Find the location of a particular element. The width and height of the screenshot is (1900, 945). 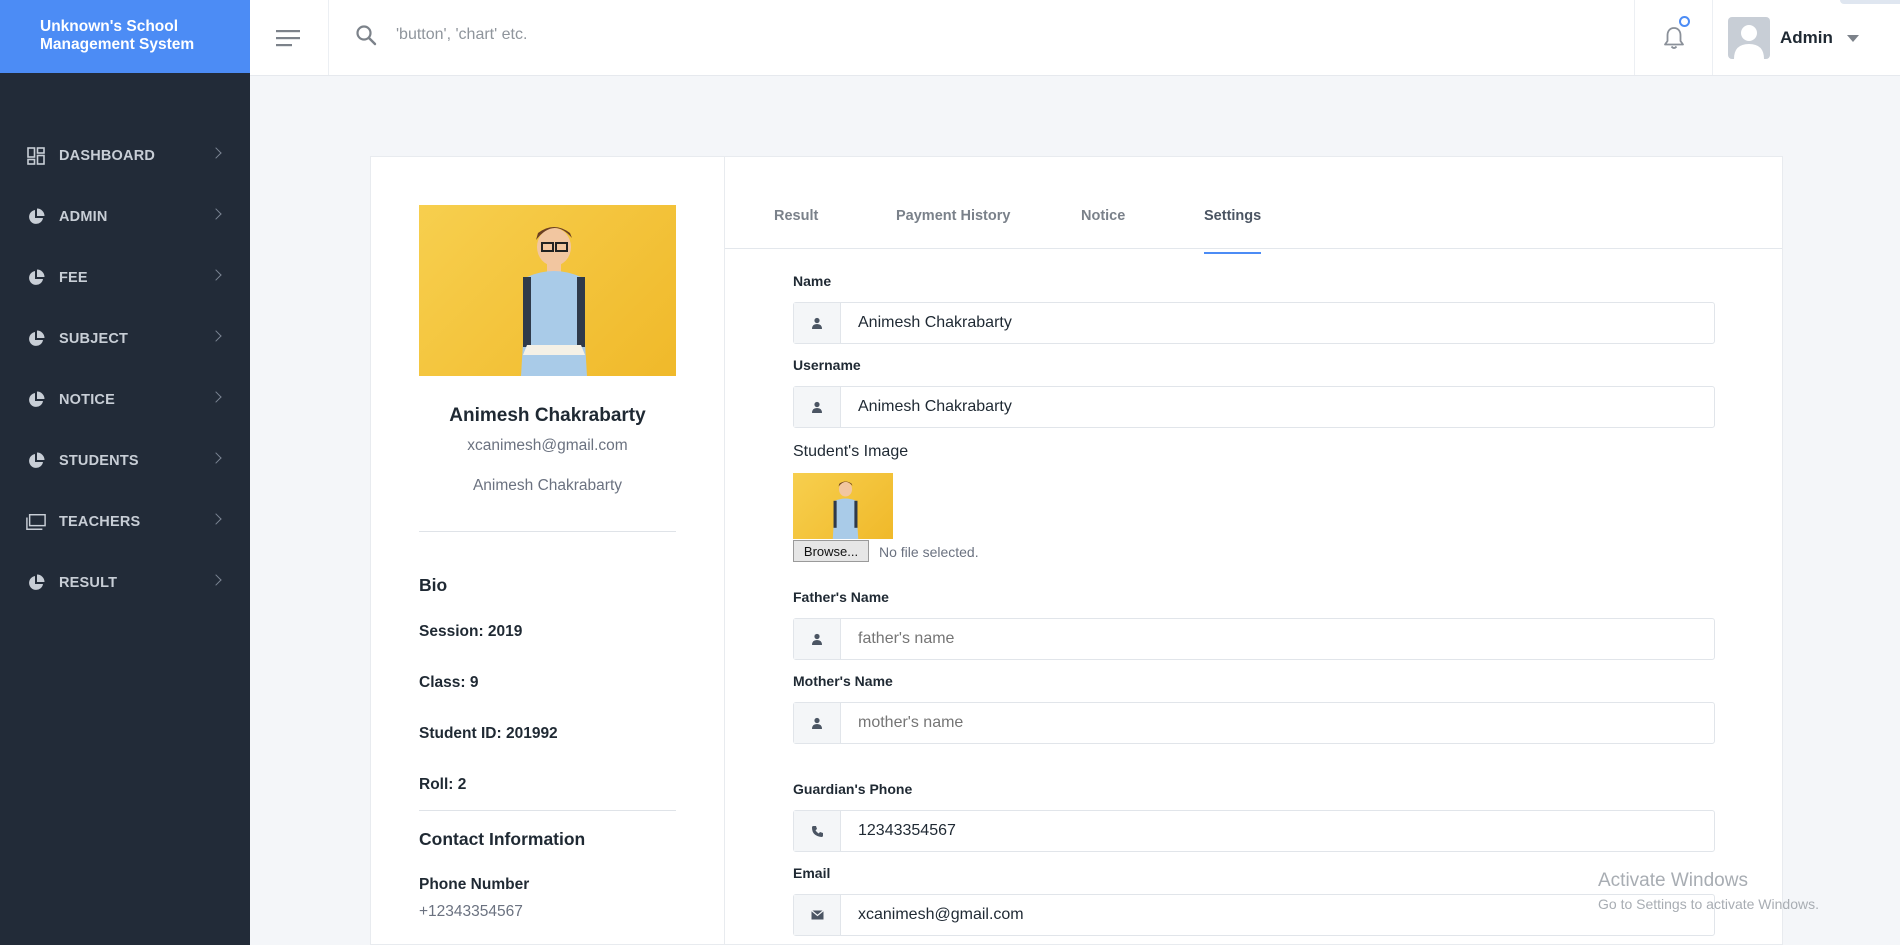

tab-payment-history: Payment History is located at coordinates (953, 230).